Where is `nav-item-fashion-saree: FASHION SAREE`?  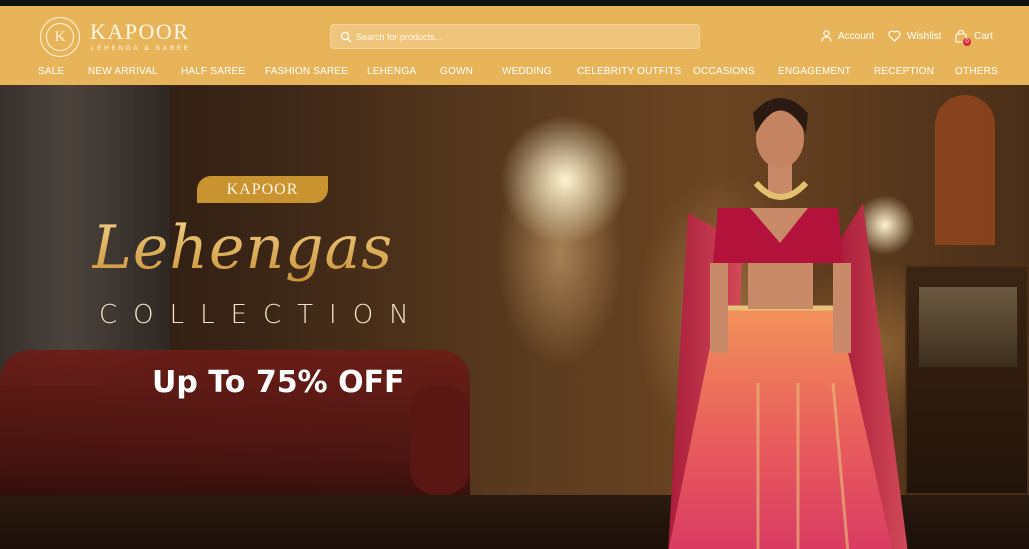 nav-item-fashion-saree: FASHION SAREE is located at coordinates (306, 71).